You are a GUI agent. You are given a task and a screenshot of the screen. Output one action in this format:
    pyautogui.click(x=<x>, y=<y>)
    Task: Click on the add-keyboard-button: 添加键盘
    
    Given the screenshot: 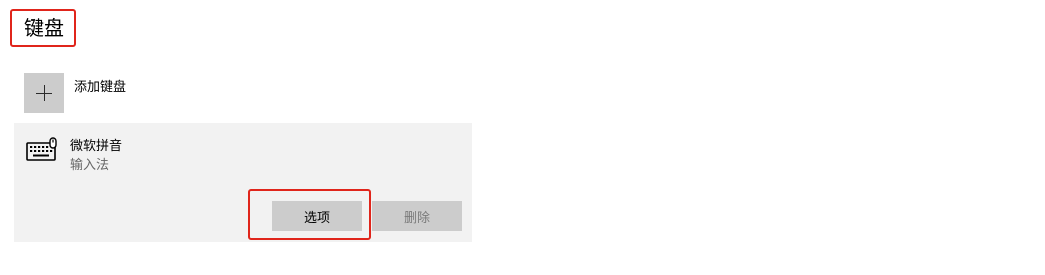 What is the action you would take?
    pyautogui.click(x=75, y=93)
    